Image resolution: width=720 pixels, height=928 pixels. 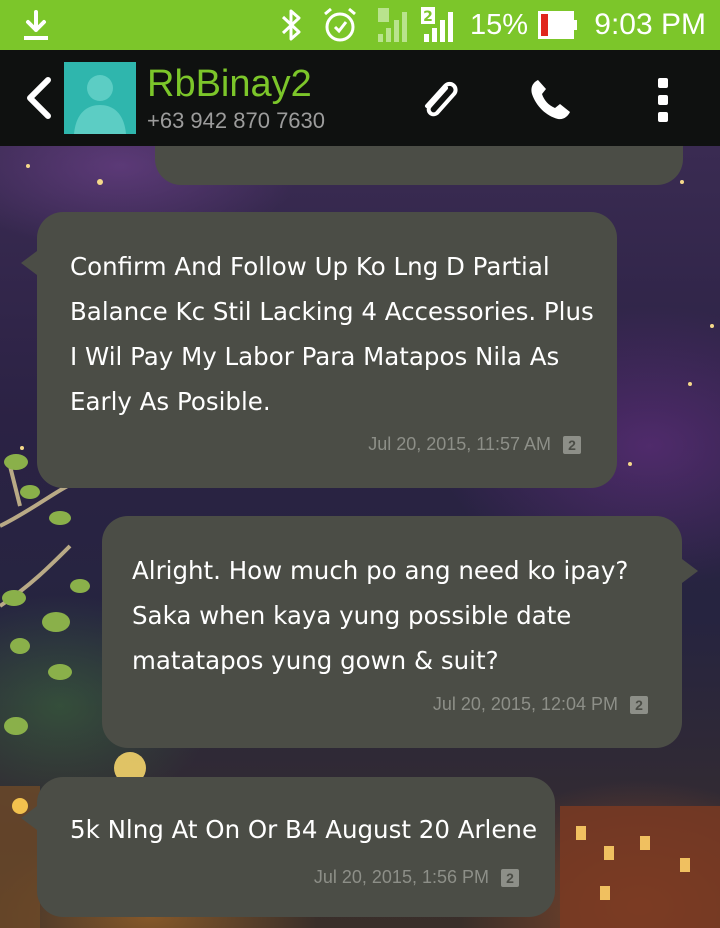 I want to click on contact-avatar, so click(x=100, y=98).